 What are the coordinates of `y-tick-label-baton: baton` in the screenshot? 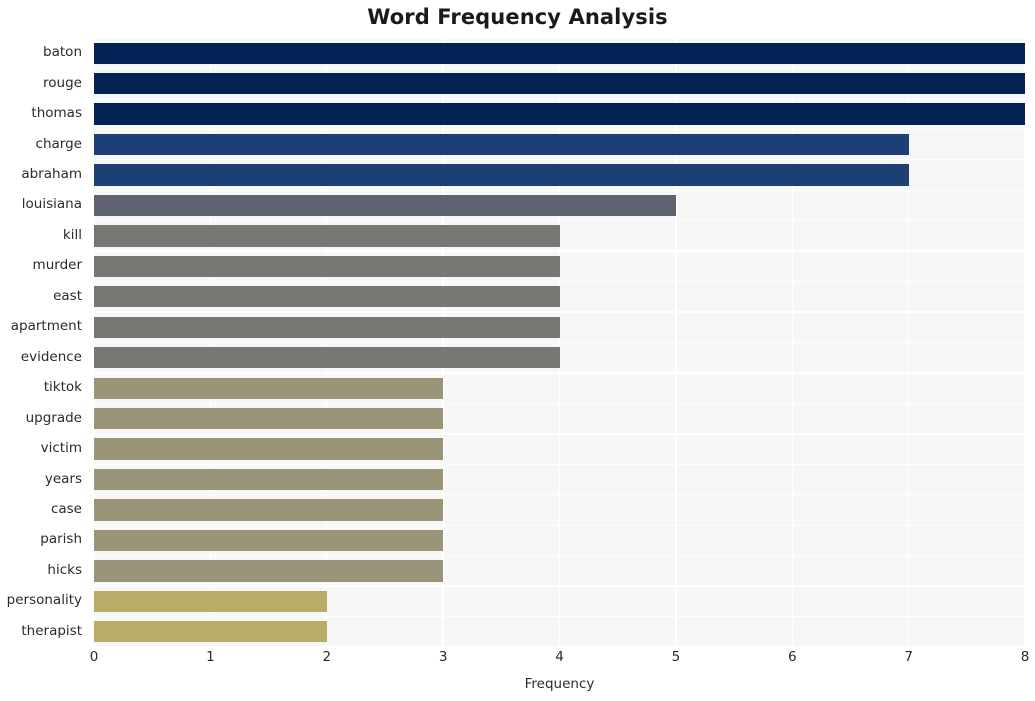 It's located at (62, 52).